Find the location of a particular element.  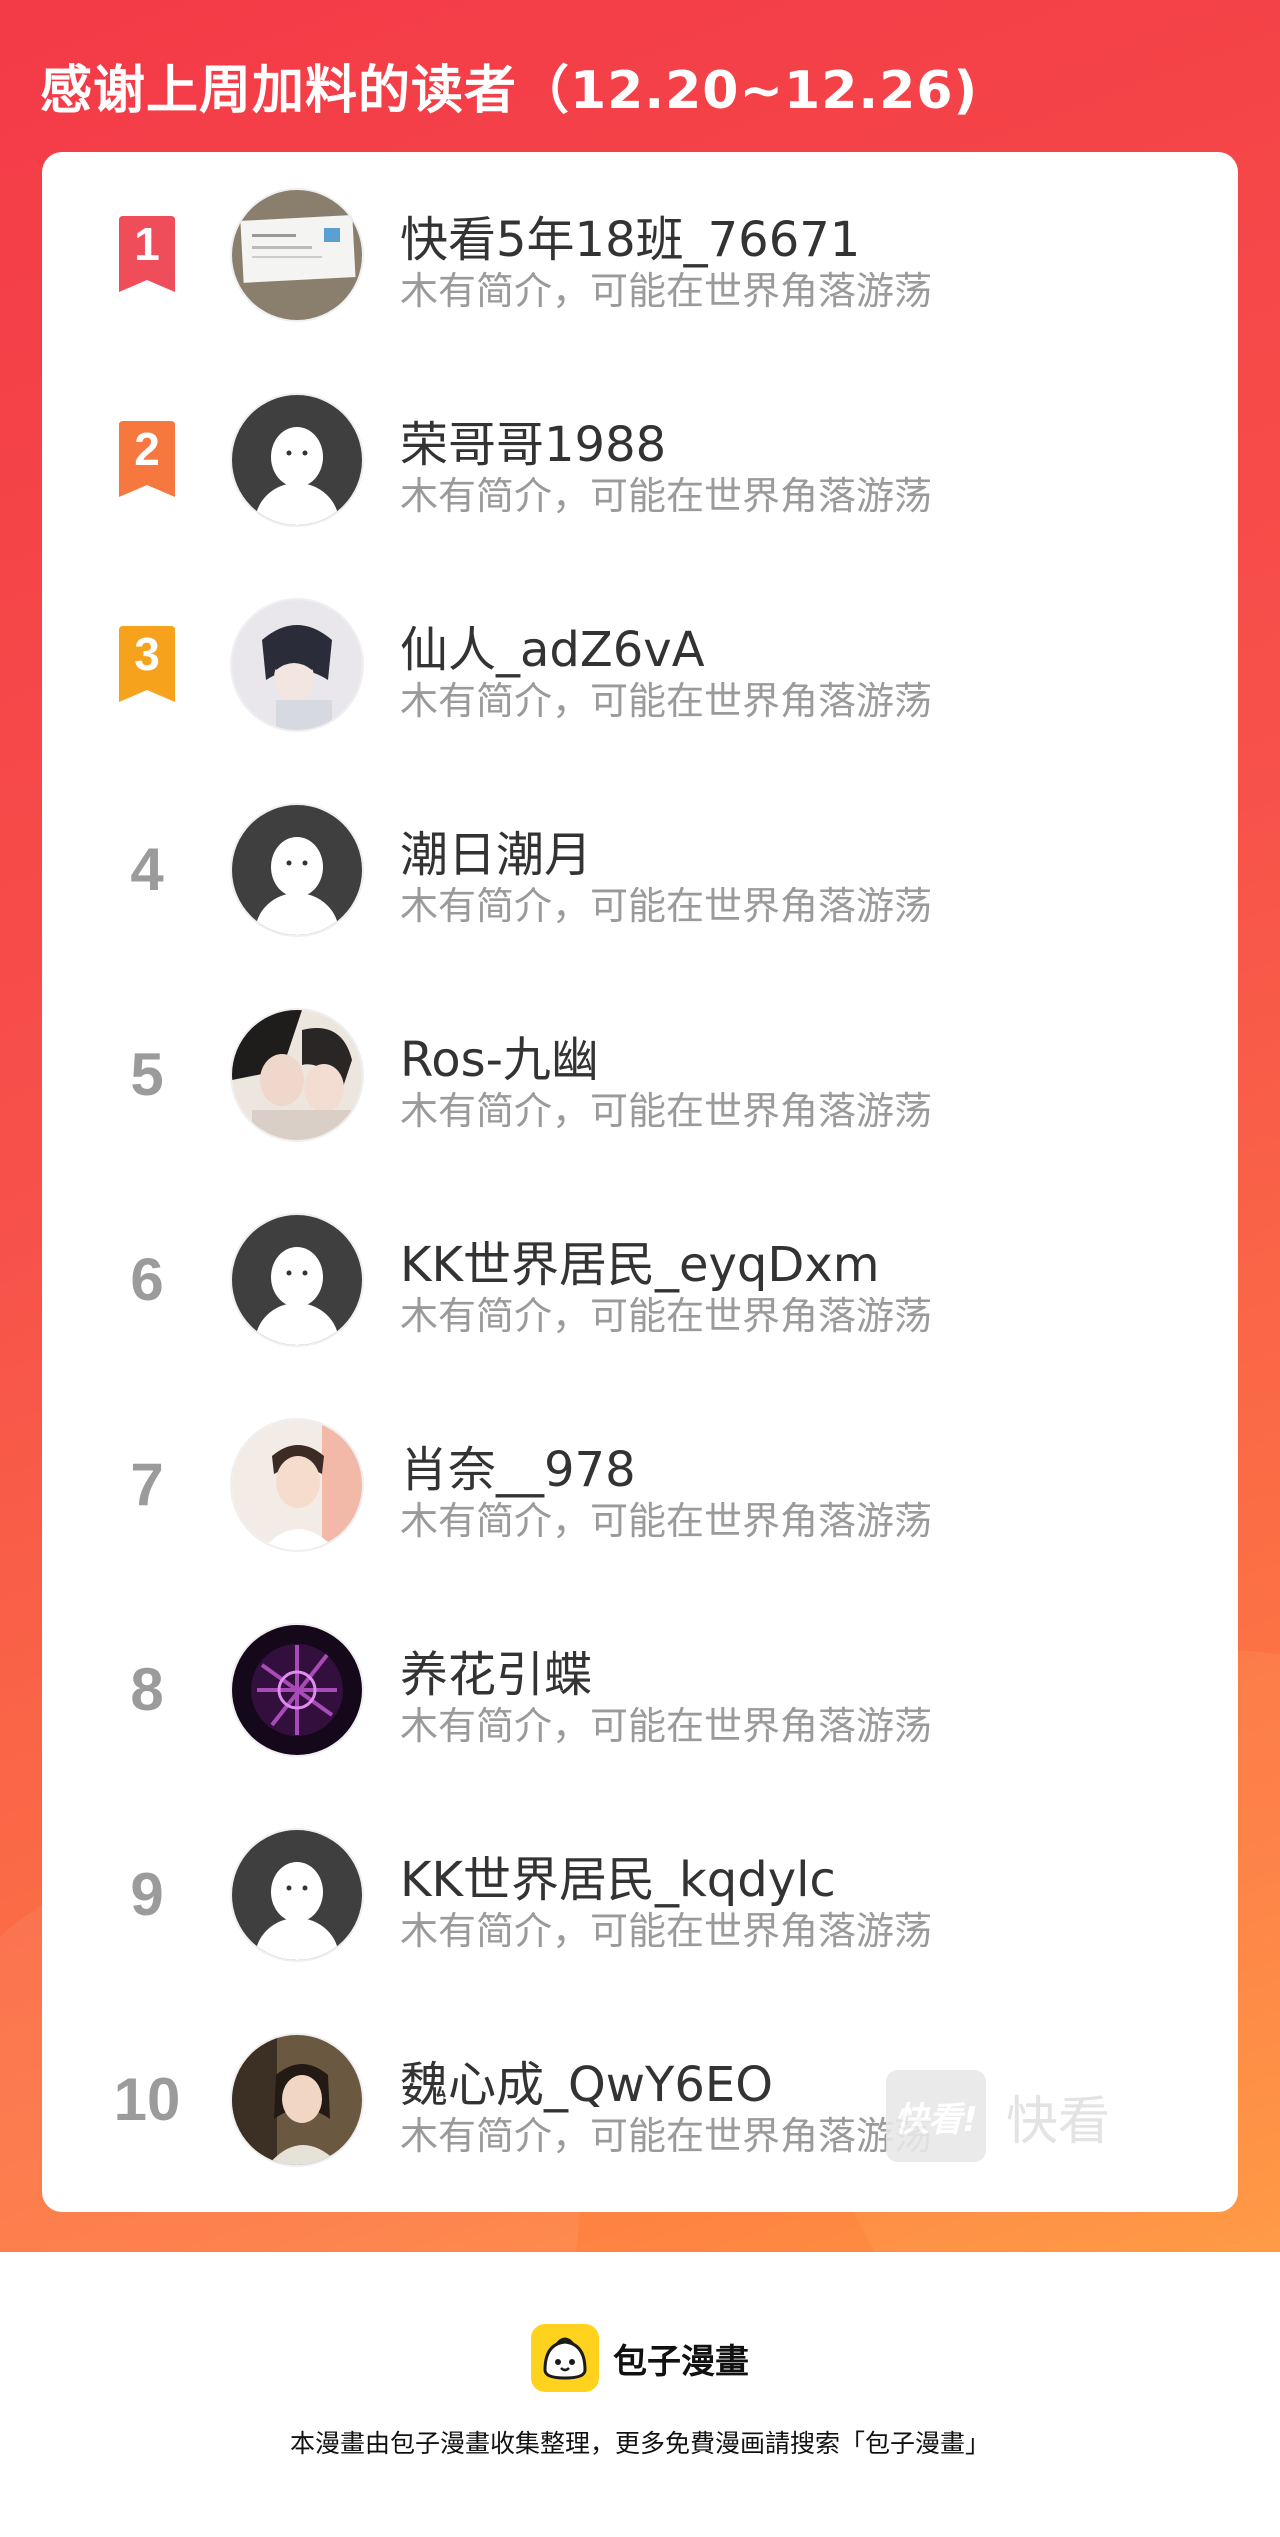

list-item: 2 荣哥哥1988 木有简介，可能在世界角落游荡 is located at coordinates (640, 459).